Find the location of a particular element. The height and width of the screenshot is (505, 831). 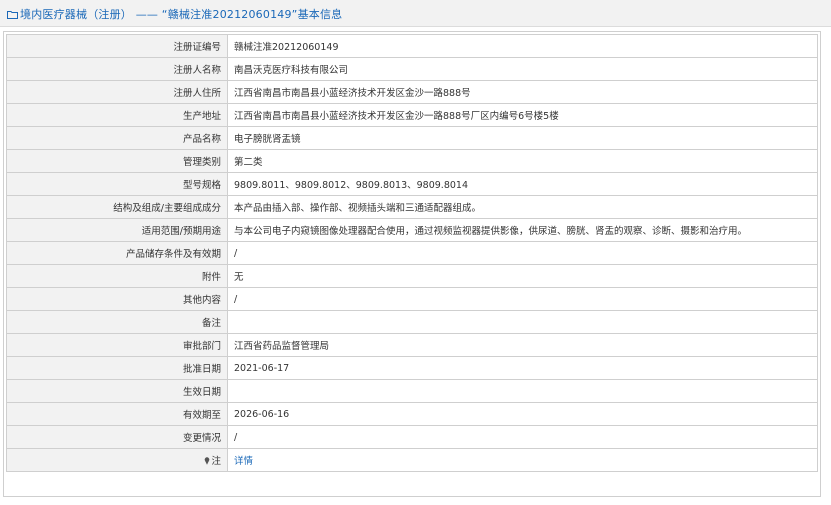

table-row: 注册证编号 赣械注准20212060149 is located at coordinates (412, 46).